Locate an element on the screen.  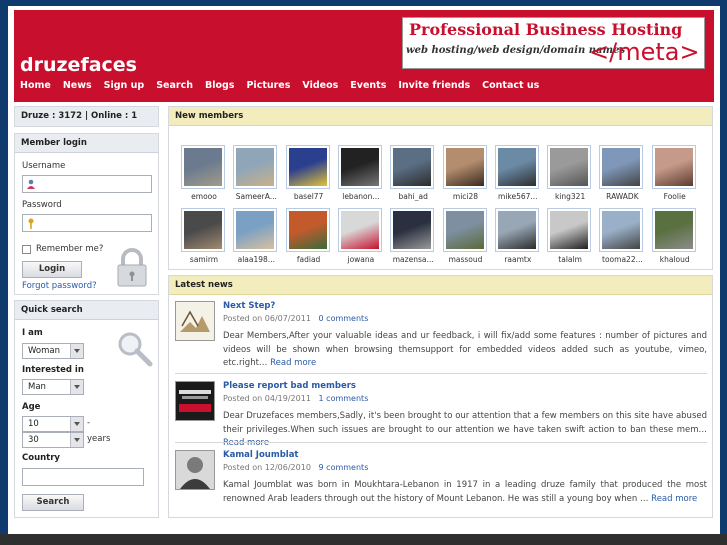
member-card: samirm is located at coordinates (204, 236).